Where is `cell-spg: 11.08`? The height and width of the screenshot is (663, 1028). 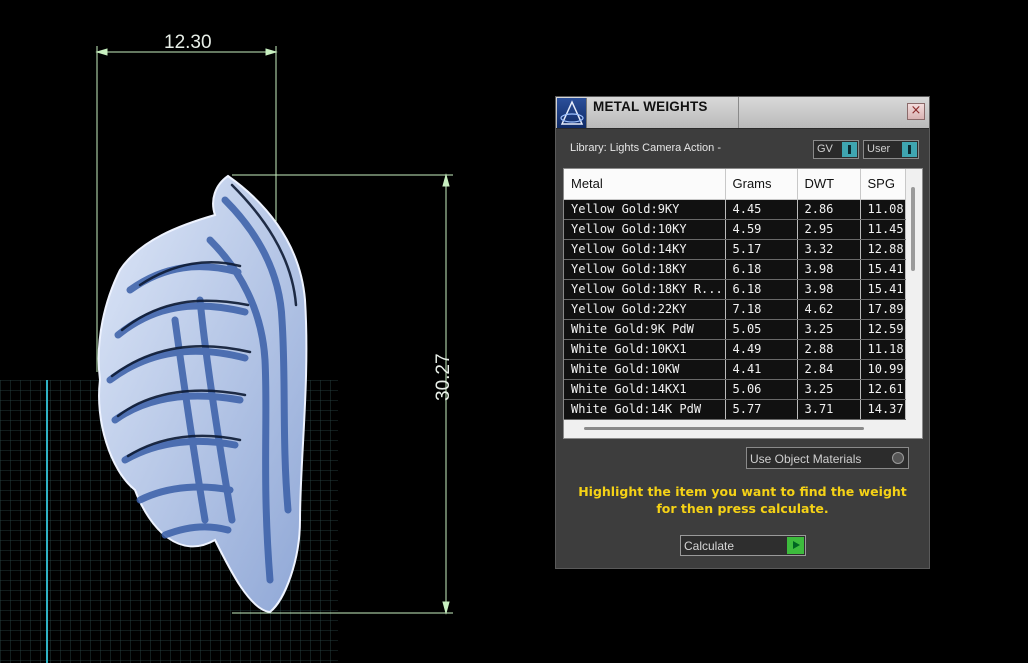
cell-spg: 11.08 is located at coordinates (883, 209).